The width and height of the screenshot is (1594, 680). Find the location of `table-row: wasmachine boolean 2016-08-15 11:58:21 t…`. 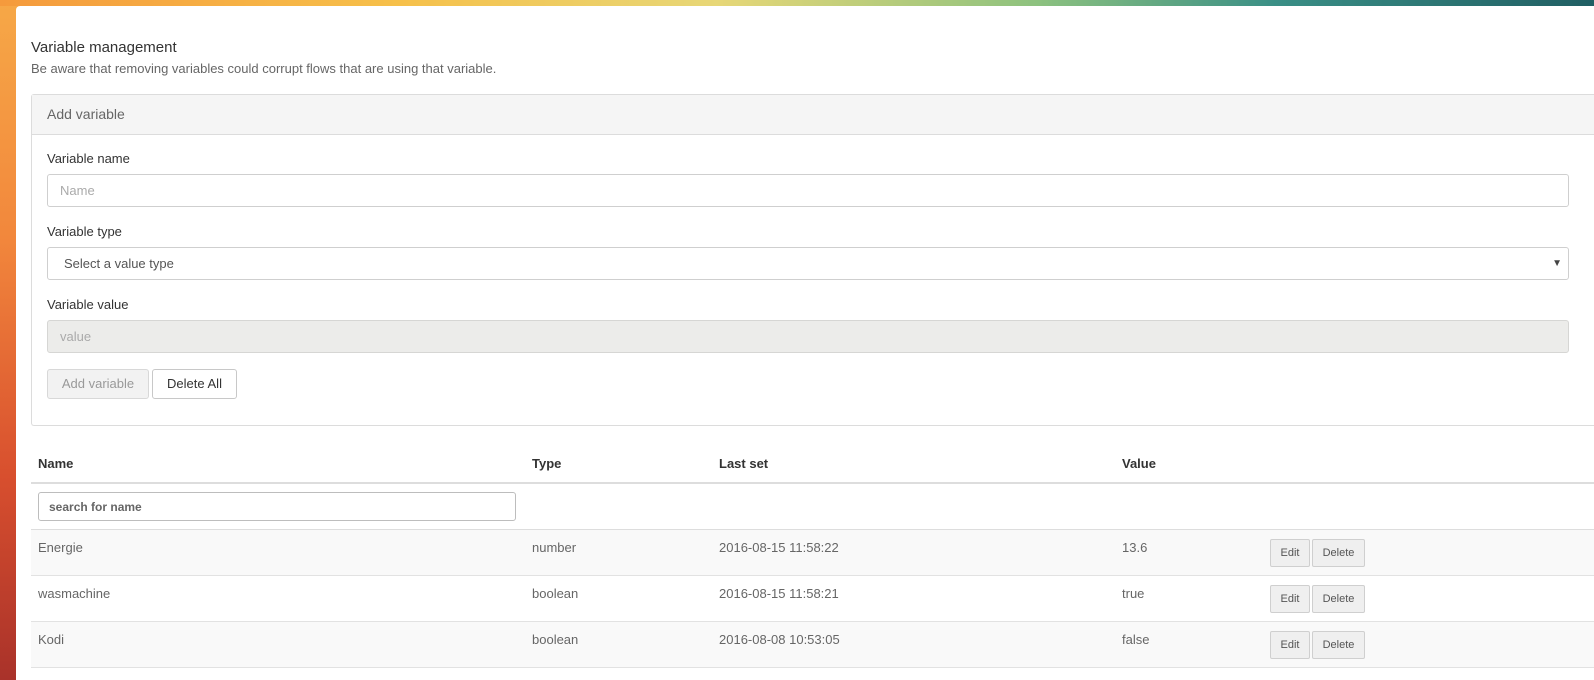

table-row: wasmachine boolean 2016-08-15 11:58:21 t… is located at coordinates (812, 599).